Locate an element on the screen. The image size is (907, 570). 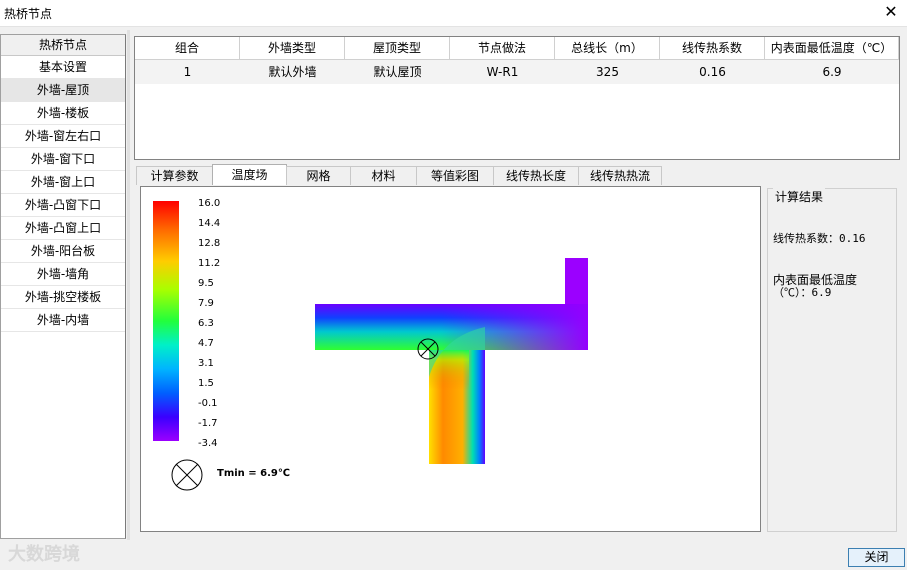
sidebar-item: 外墙-窗下口 is located at coordinates (63, 159).